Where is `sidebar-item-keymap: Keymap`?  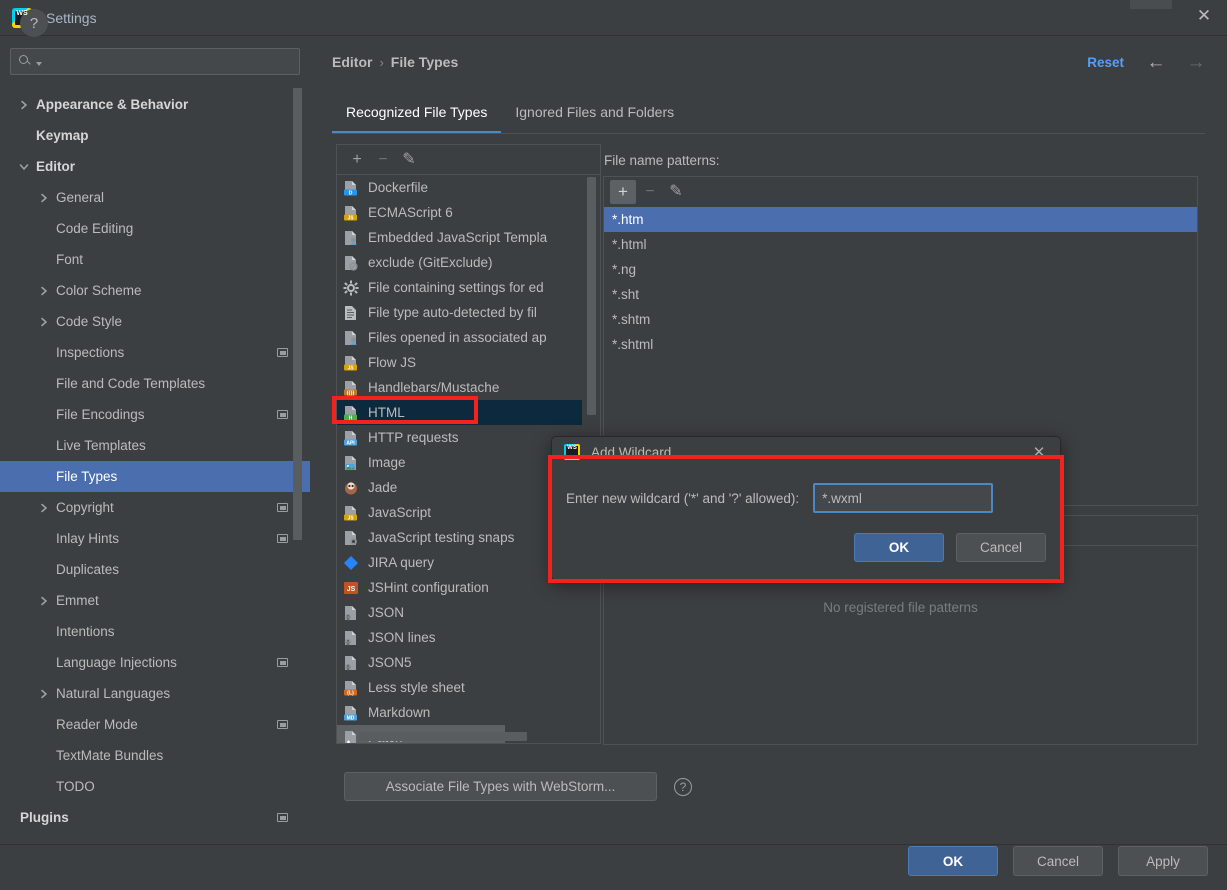
sidebar-item-keymap: Keymap is located at coordinates (155, 135).